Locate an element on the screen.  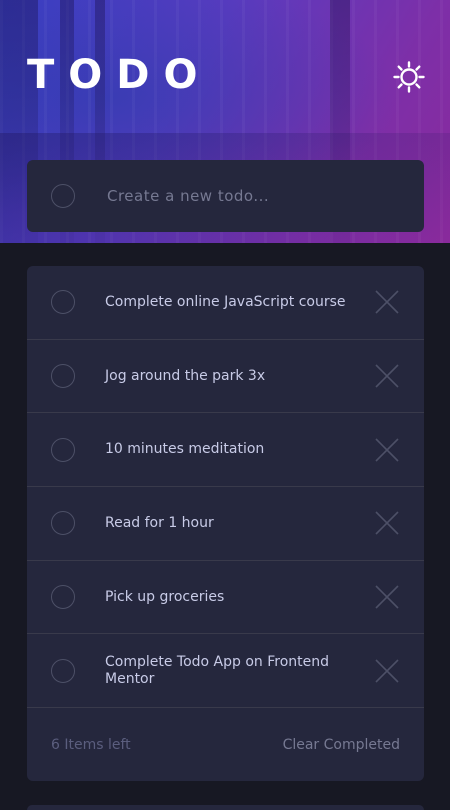
todo-item: Jog around the park 3x is located at coordinates (225, 377).